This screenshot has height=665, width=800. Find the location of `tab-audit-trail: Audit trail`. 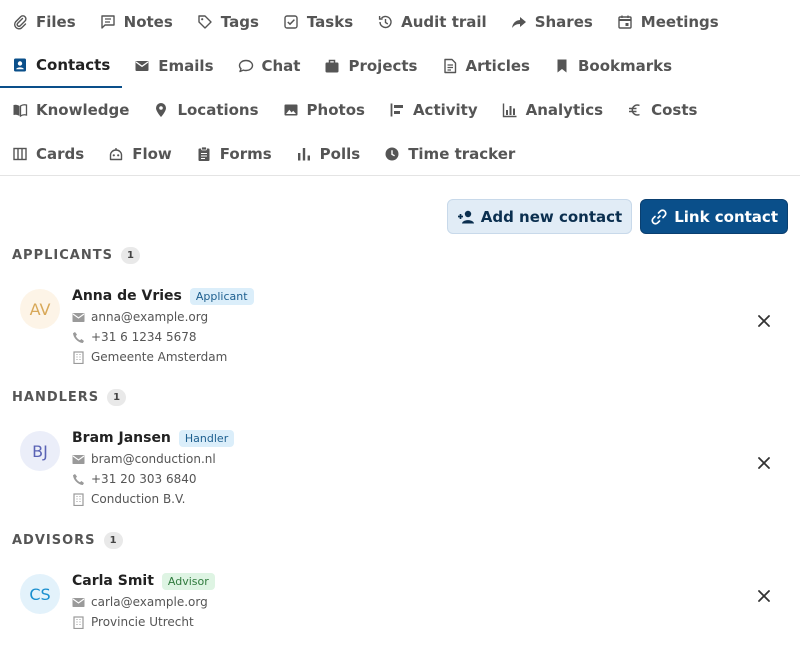

tab-audit-trail: Audit trail is located at coordinates (432, 22).